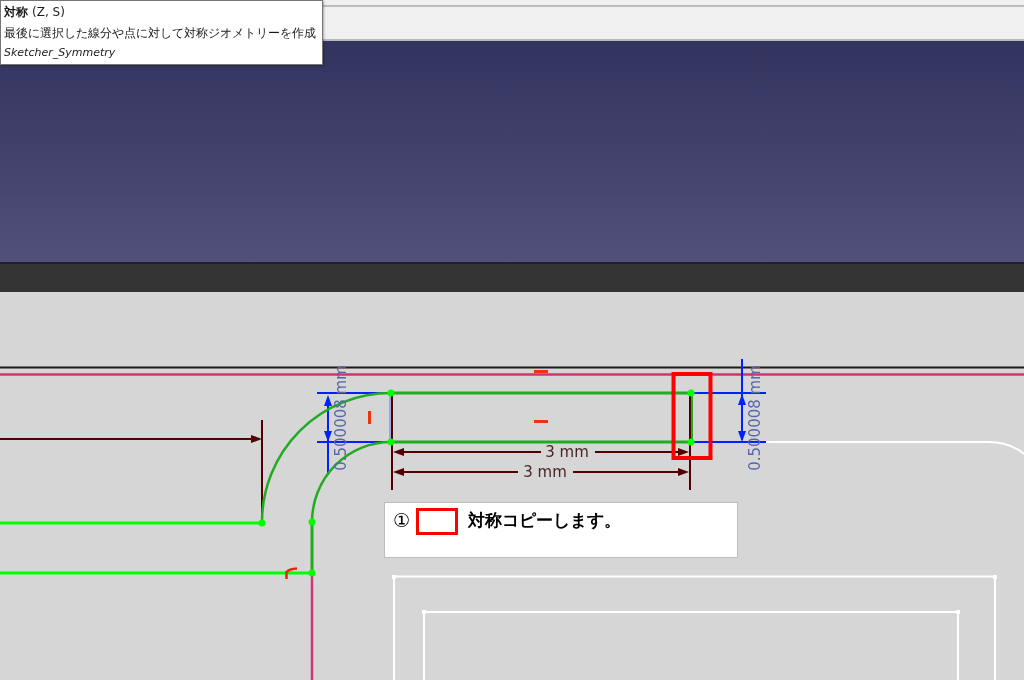  I want to click on tooltip-description: 最後に選択した線分や点に対して対称ジオメトリーを作成, so click(160, 33).